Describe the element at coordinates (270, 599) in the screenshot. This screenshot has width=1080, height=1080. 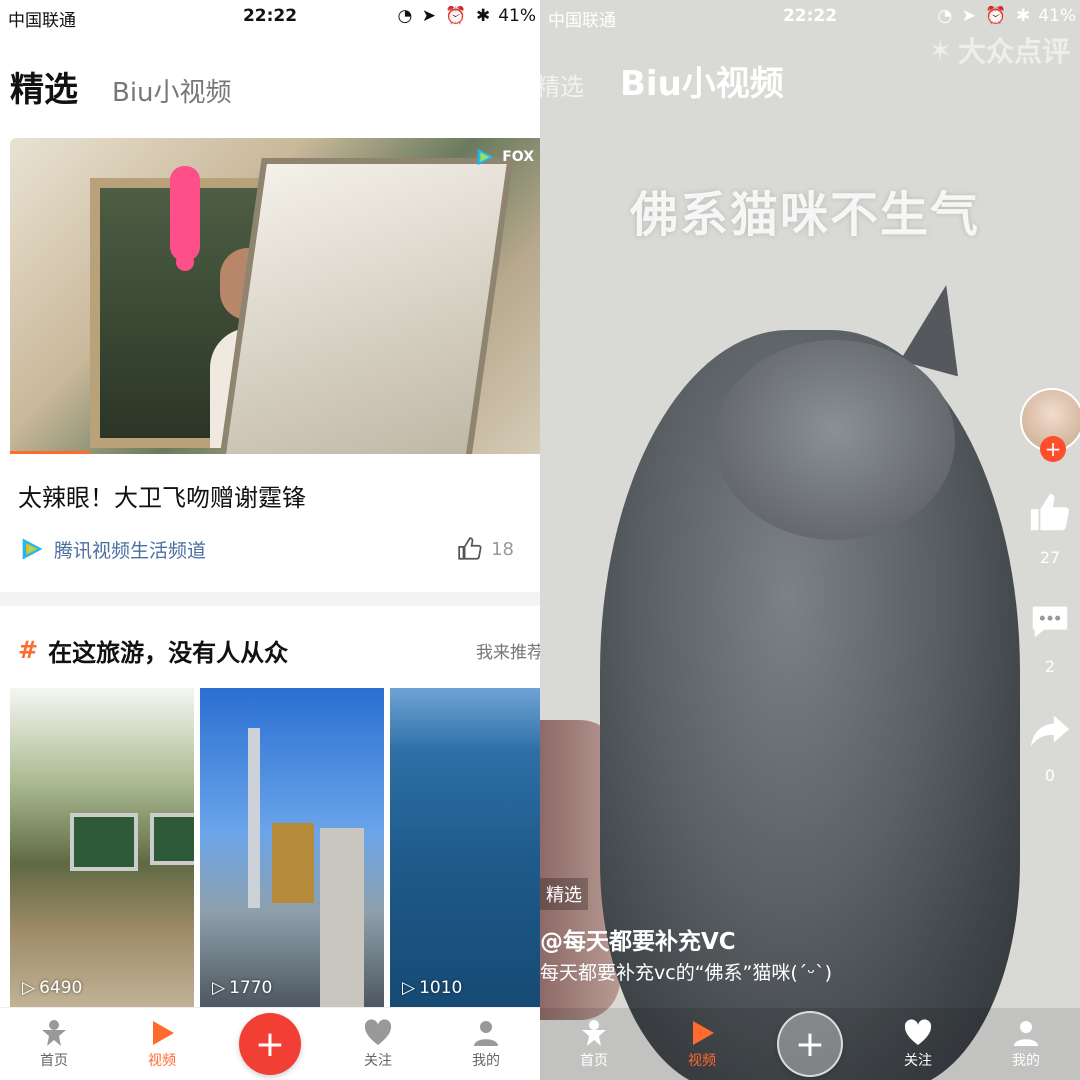
I see `section-divider` at that location.